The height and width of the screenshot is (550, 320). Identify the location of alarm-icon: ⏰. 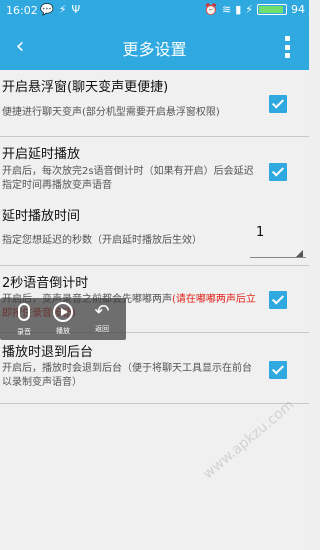
(211, 9).